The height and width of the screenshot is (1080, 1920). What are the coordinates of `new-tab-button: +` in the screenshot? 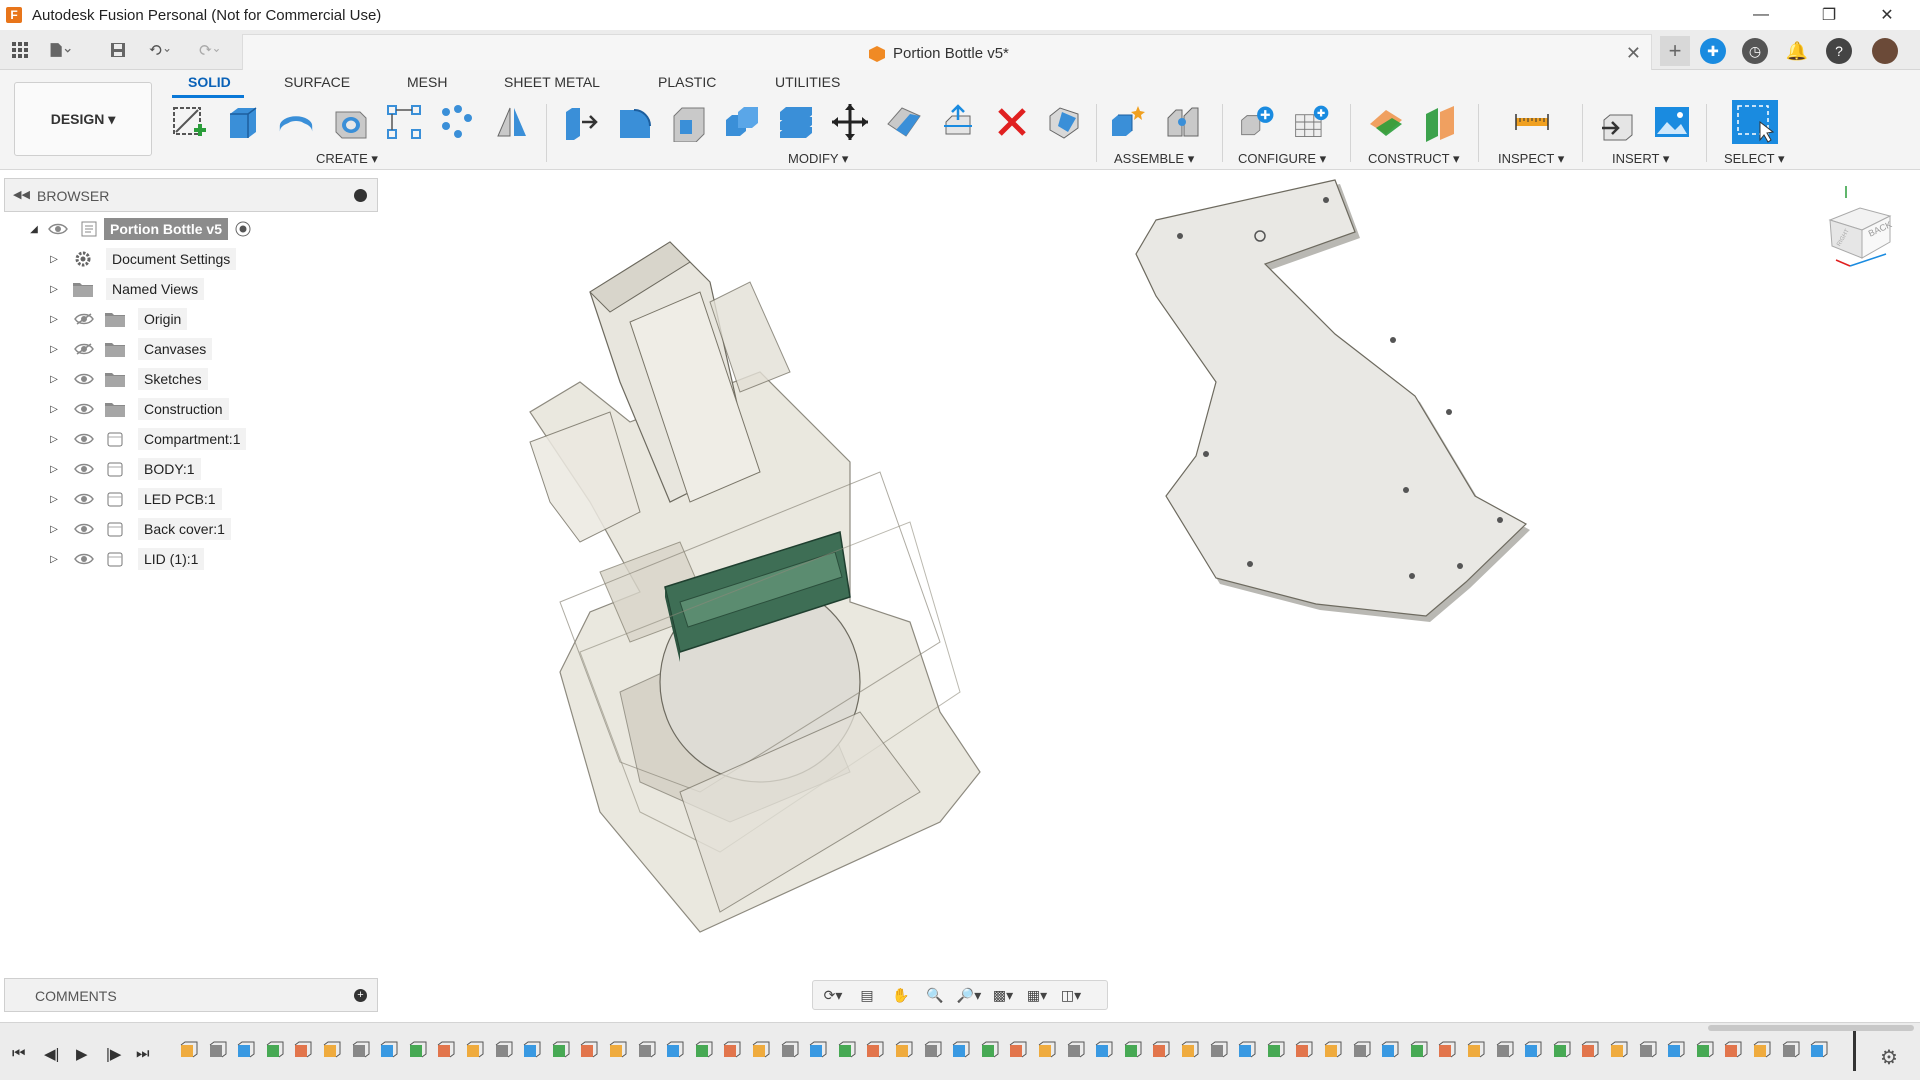 It's located at (1675, 51).